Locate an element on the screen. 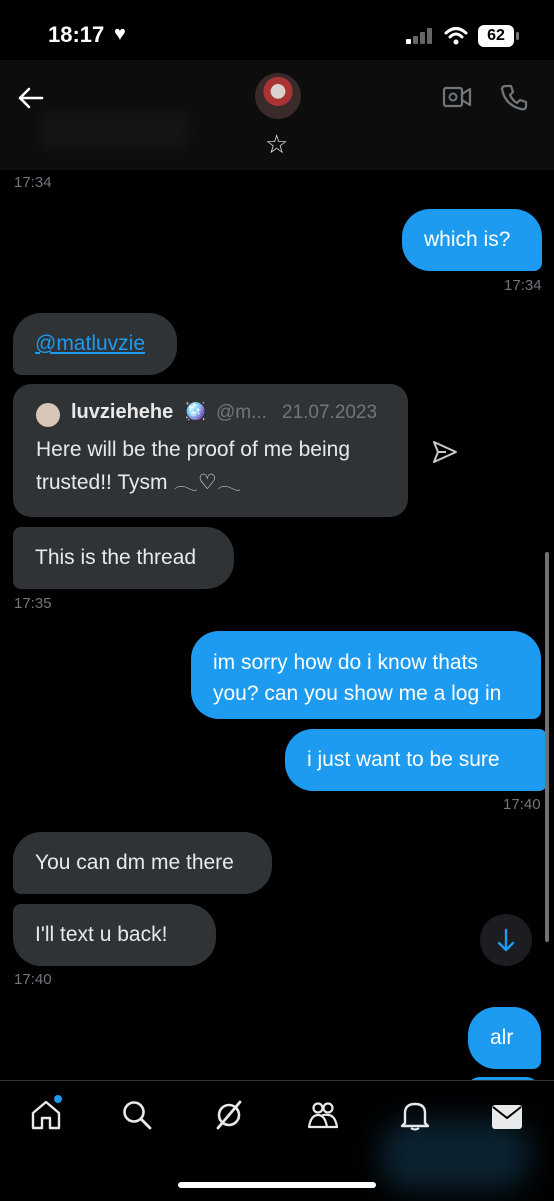 The image size is (554, 1201). notifications-icon is located at coordinates (415, 1115).